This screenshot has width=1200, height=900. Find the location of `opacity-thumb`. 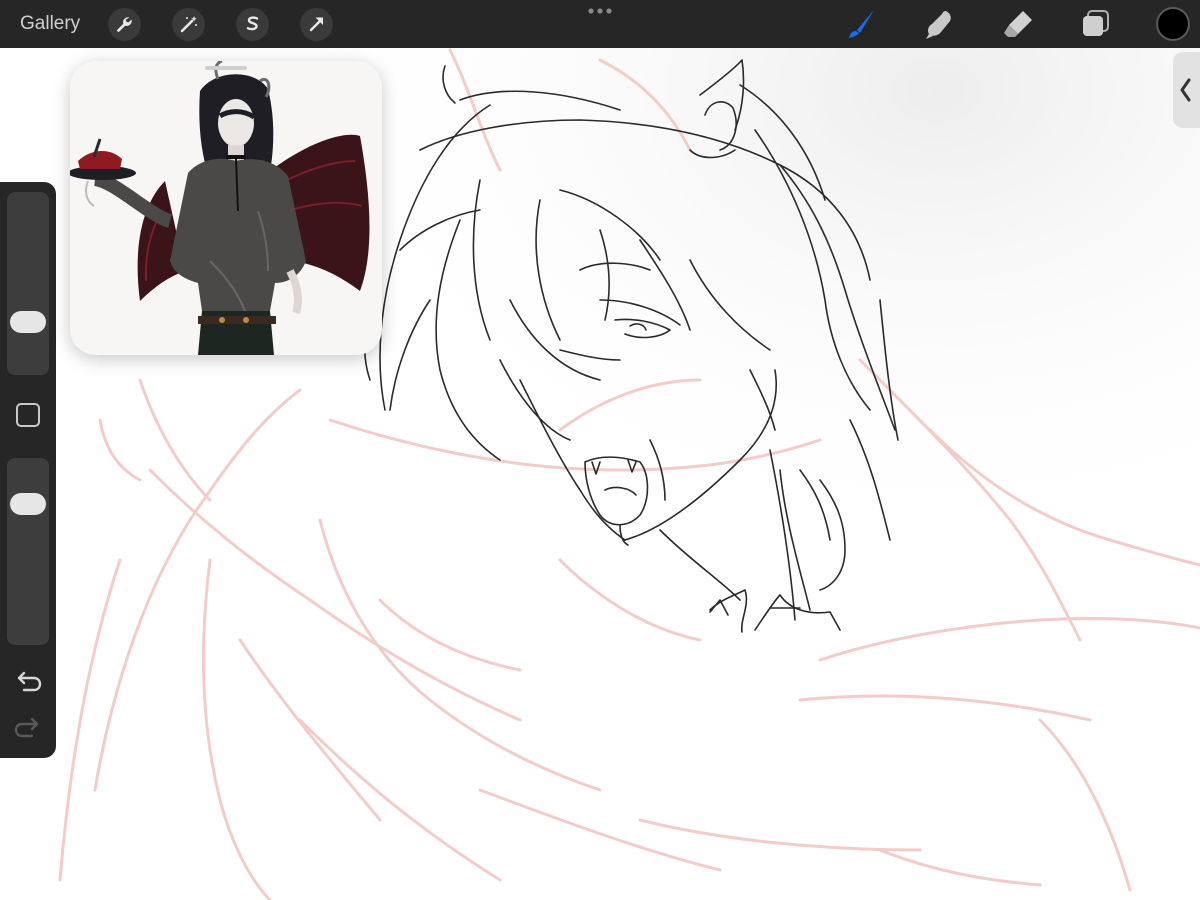

opacity-thumb is located at coordinates (28, 504).